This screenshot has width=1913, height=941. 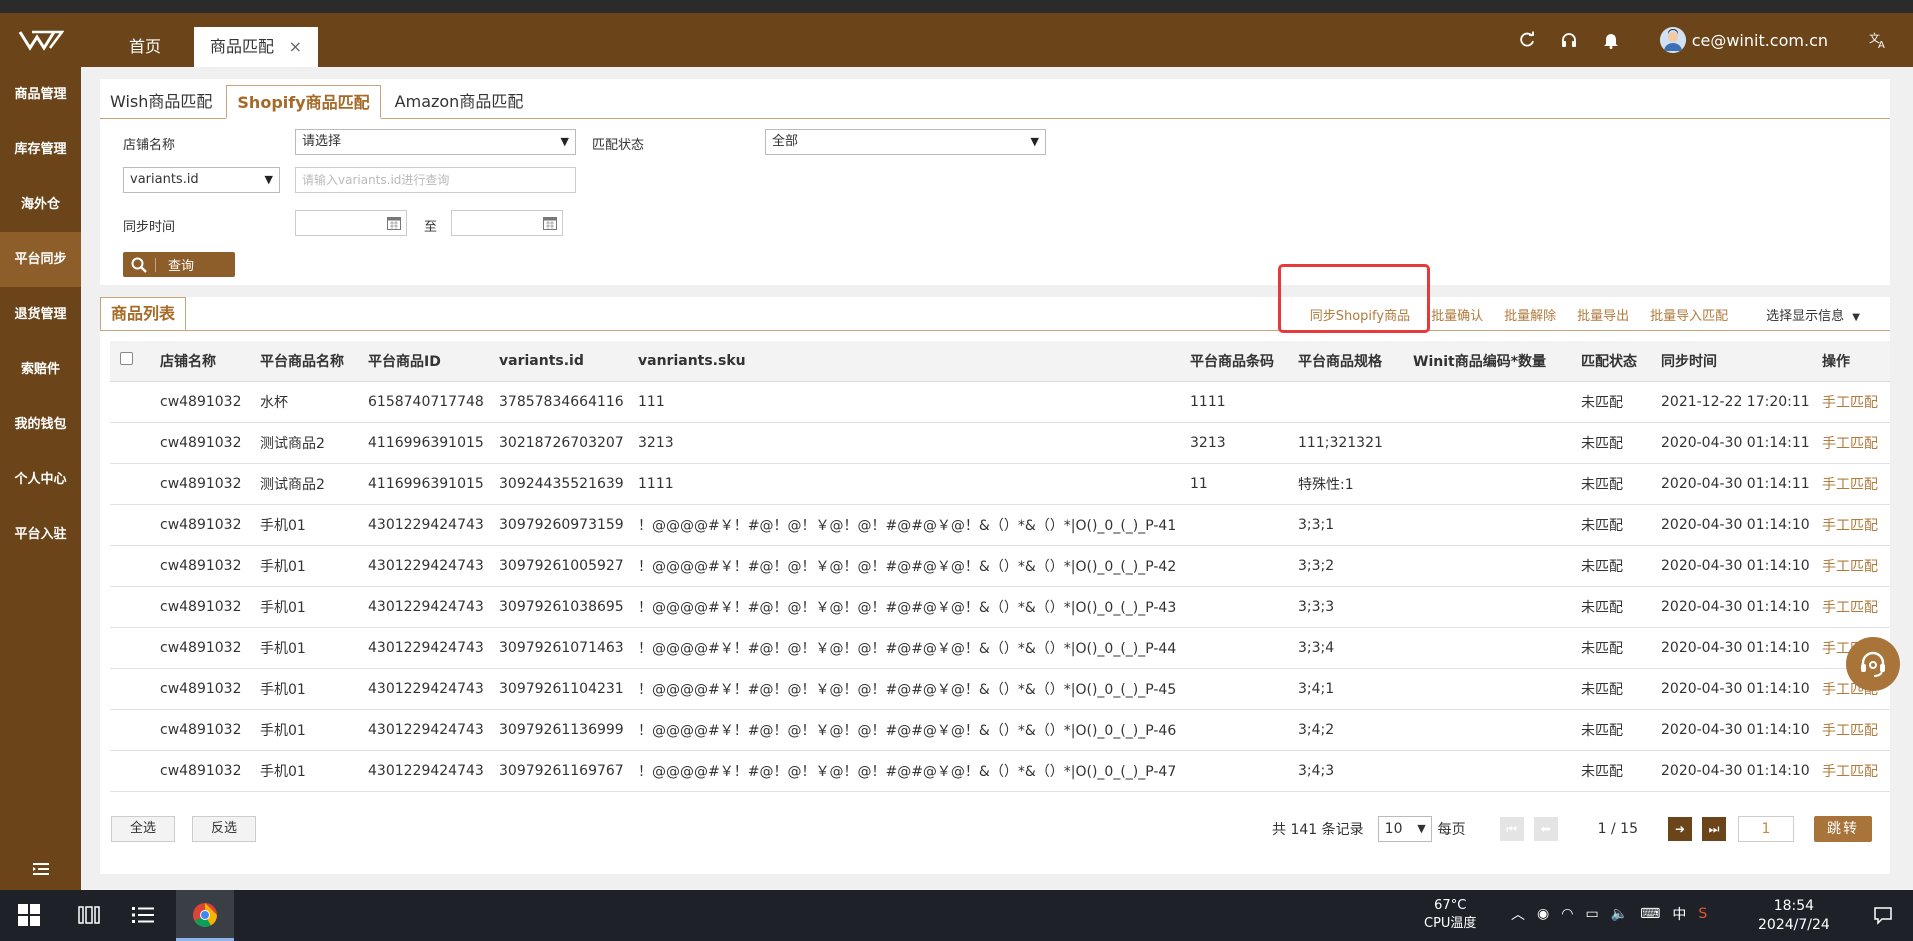 I want to click on table-cell-time: 2020-04-30 01:14:11, so click(x=1741, y=443).